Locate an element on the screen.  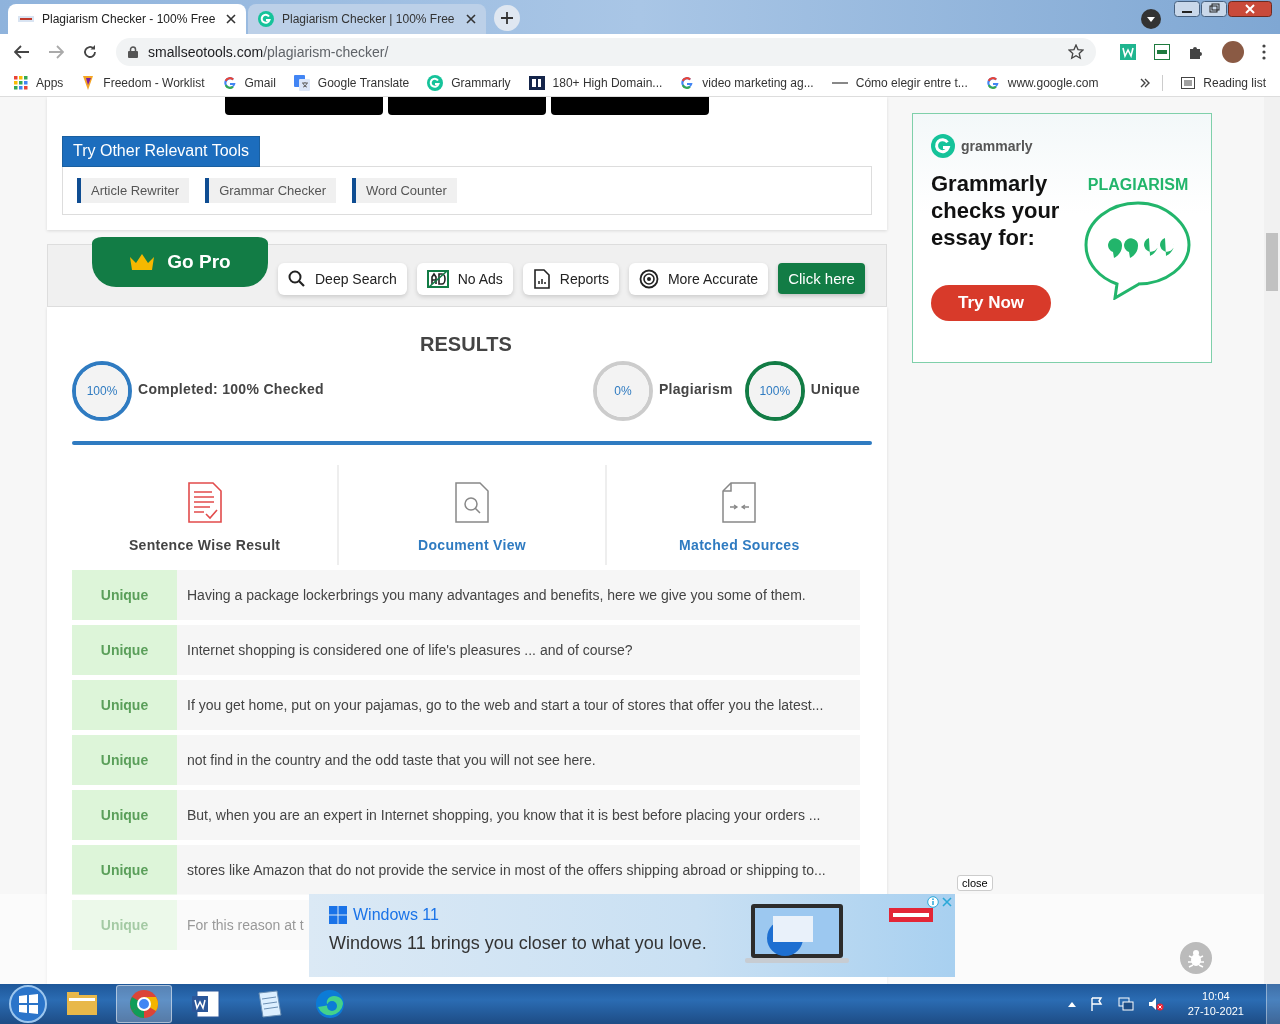
bookmark: Grammarly is located at coordinates (469, 83).